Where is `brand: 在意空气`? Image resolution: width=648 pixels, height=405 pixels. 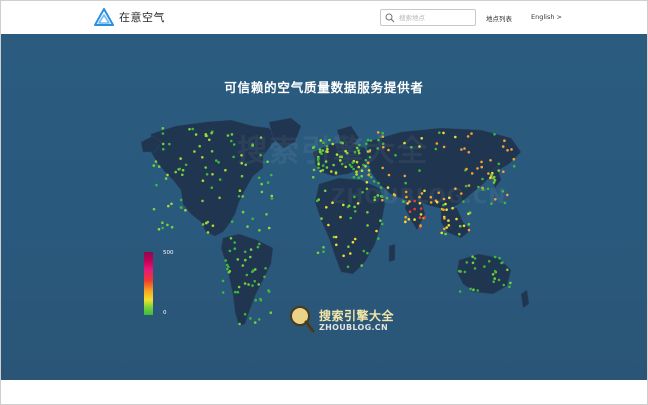
brand: 在意空气 is located at coordinates (129, 17).